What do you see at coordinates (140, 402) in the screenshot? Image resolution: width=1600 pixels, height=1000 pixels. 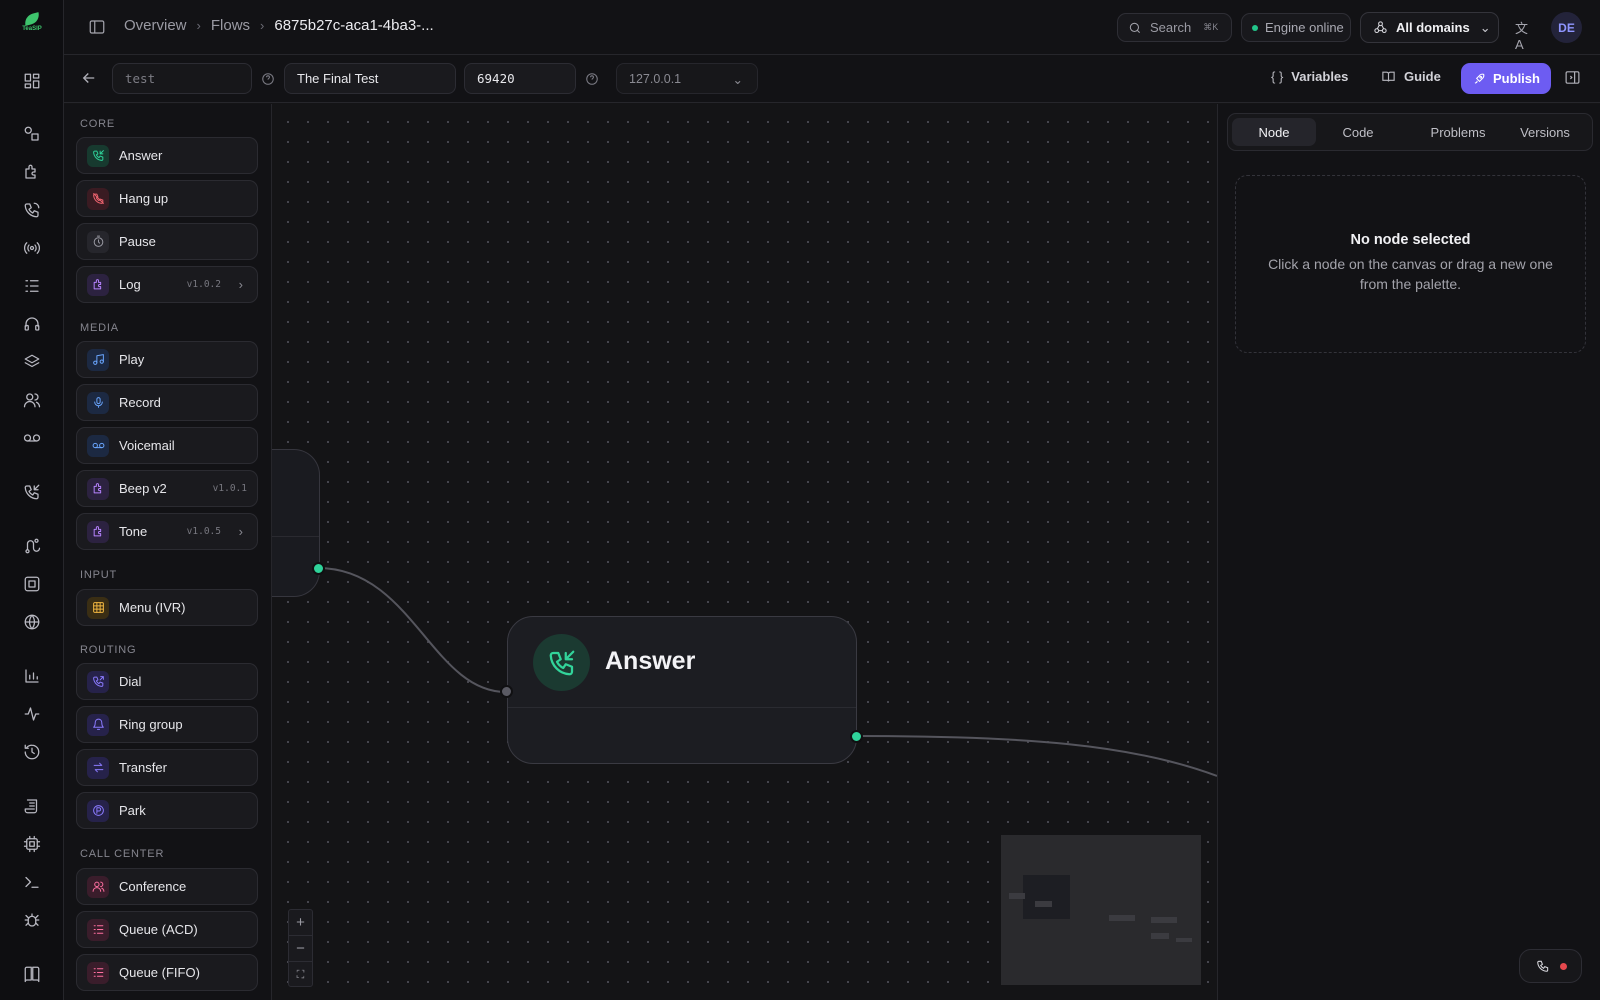 I see `palette-item-label: Record` at bounding box center [140, 402].